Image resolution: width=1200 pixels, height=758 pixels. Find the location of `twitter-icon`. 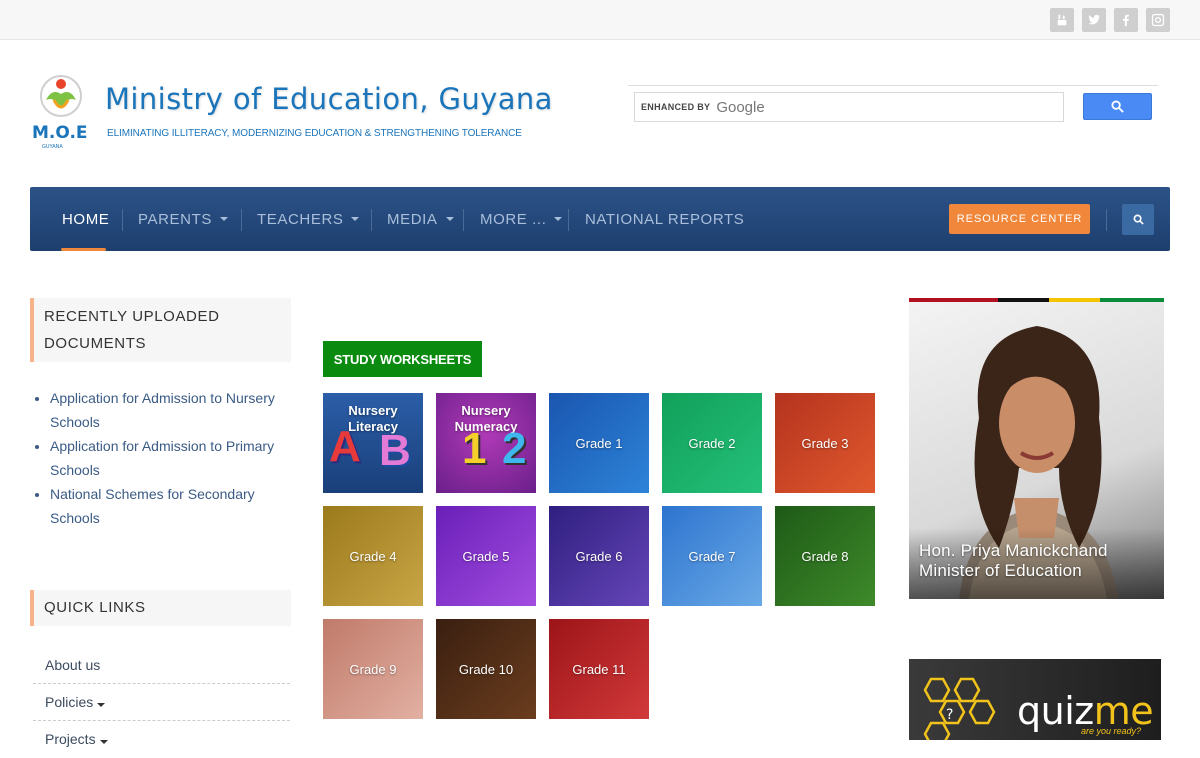

twitter-icon is located at coordinates (1094, 20).